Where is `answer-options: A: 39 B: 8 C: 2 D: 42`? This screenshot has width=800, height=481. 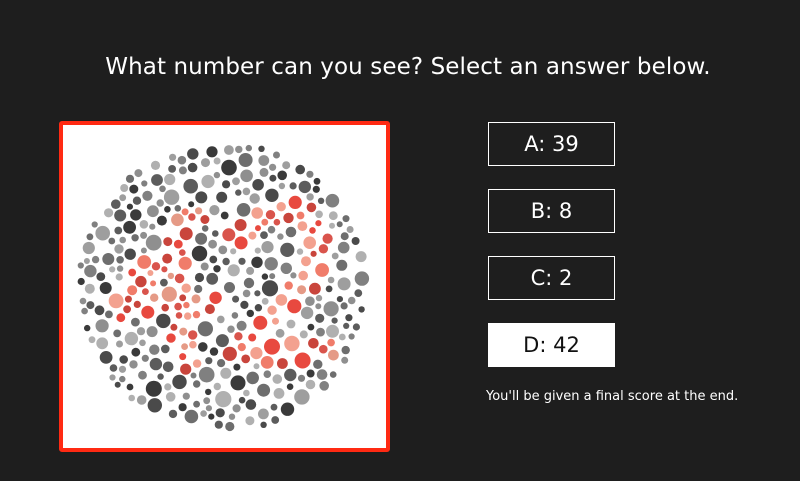 answer-options: A: 39 B: 8 C: 2 D: 42 is located at coordinates (551, 256).